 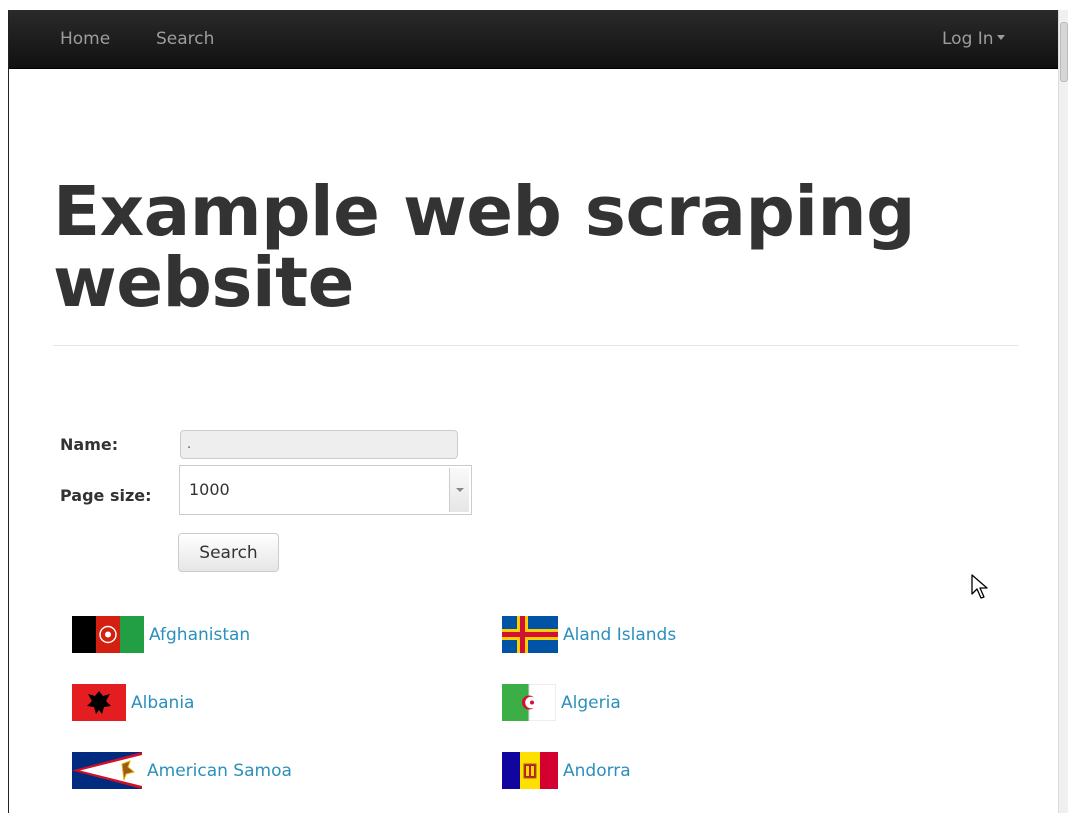 I want to click on country-link: Andorra, so click(x=597, y=771).